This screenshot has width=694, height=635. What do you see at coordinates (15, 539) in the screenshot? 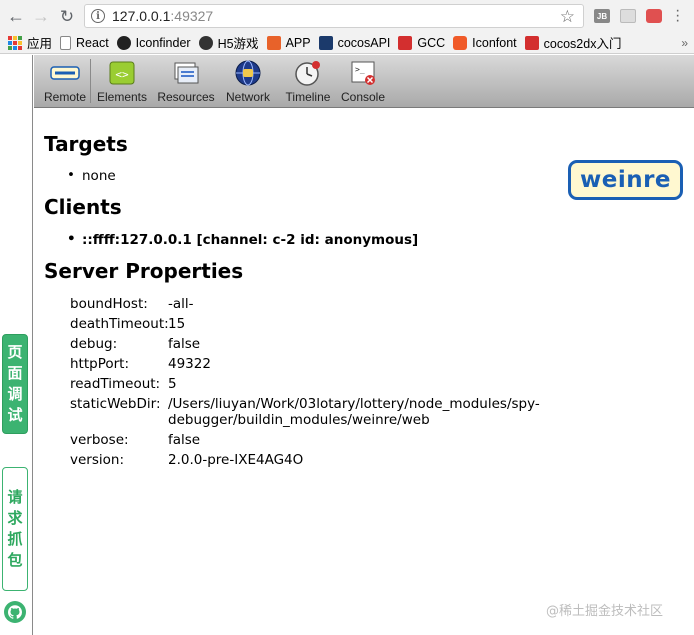
I see `request-capture-char: 抓` at bounding box center [15, 539].